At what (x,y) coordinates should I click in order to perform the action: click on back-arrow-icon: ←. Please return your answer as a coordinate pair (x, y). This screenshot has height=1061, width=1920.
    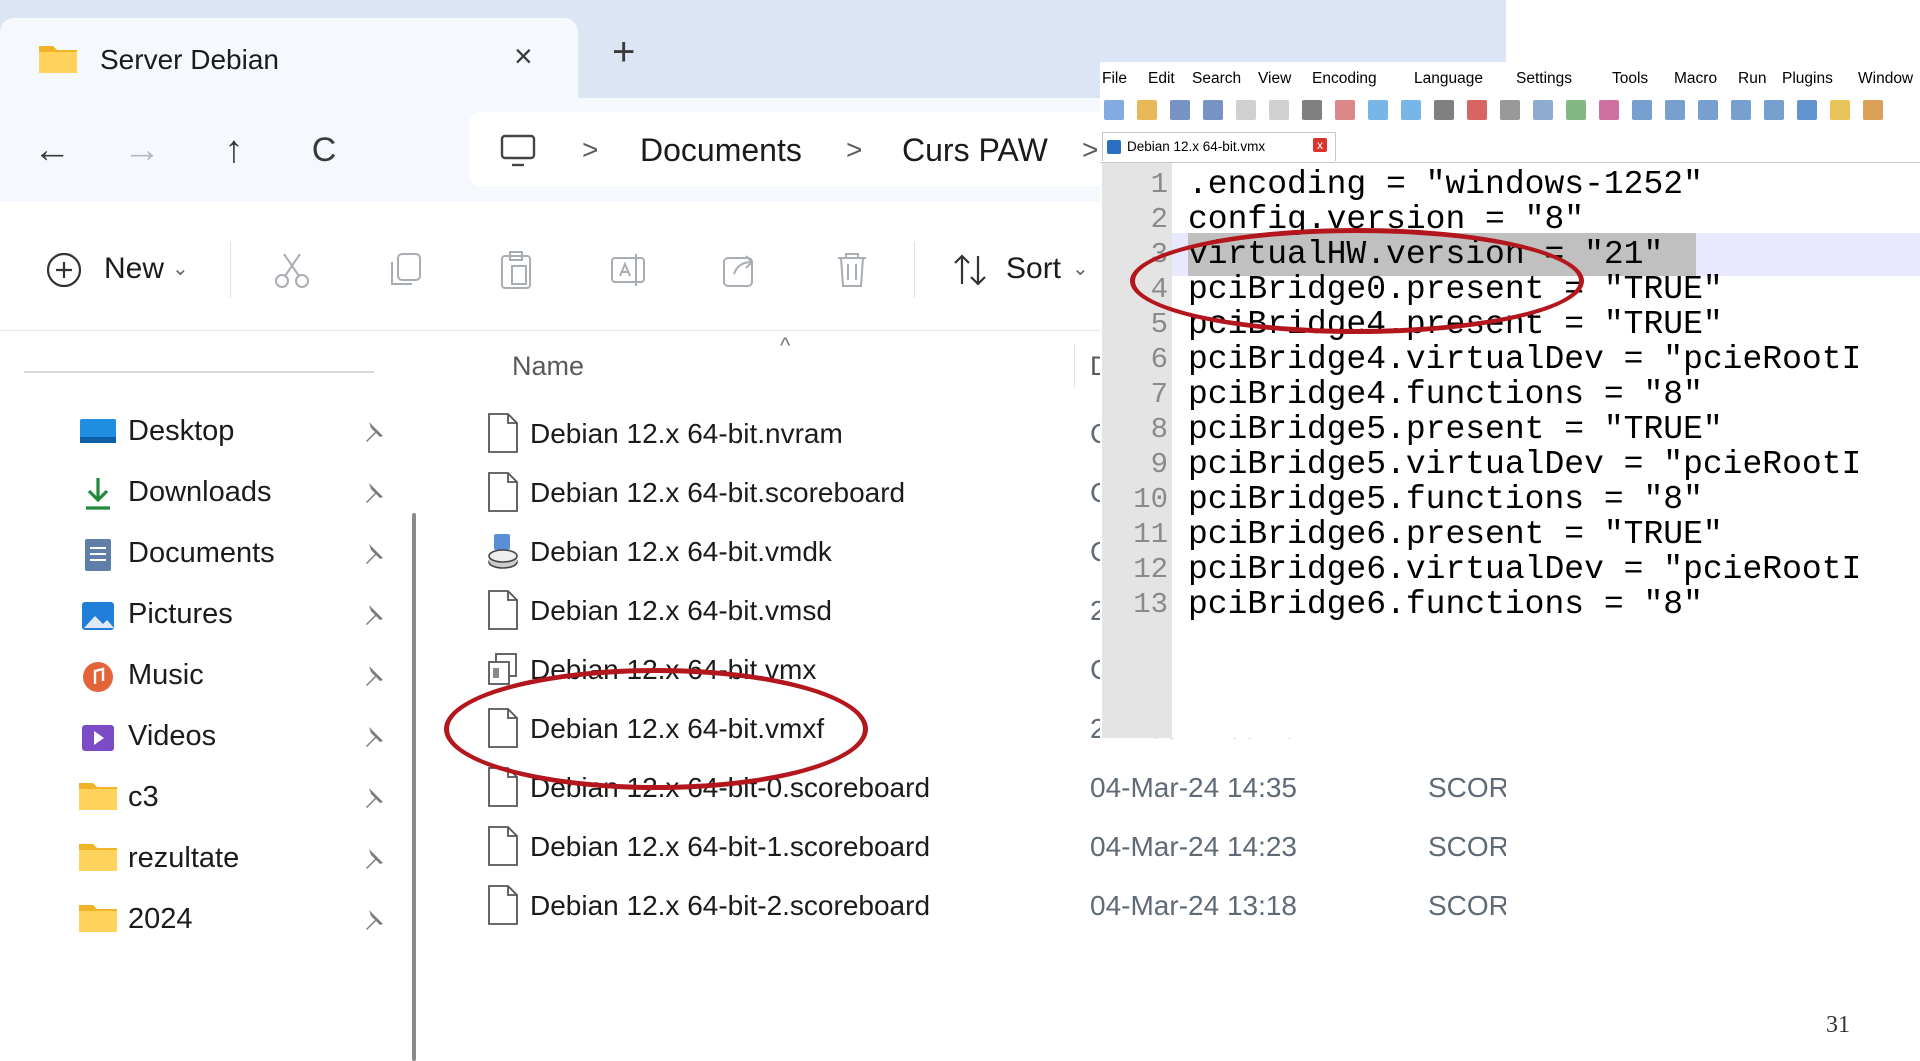
    Looking at the image, I should click on (52, 150).